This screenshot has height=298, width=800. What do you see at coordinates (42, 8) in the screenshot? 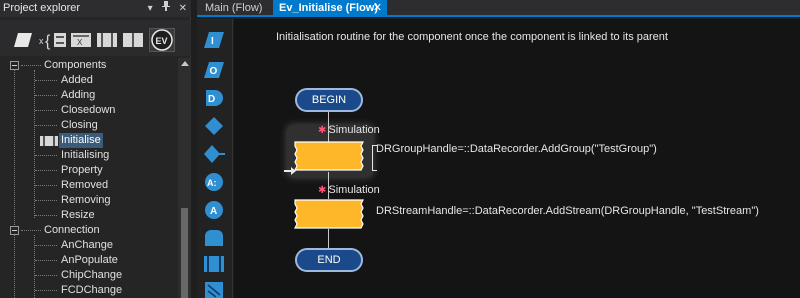
I see `project-explorer-title: Project explorer` at bounding box center [42, 8].